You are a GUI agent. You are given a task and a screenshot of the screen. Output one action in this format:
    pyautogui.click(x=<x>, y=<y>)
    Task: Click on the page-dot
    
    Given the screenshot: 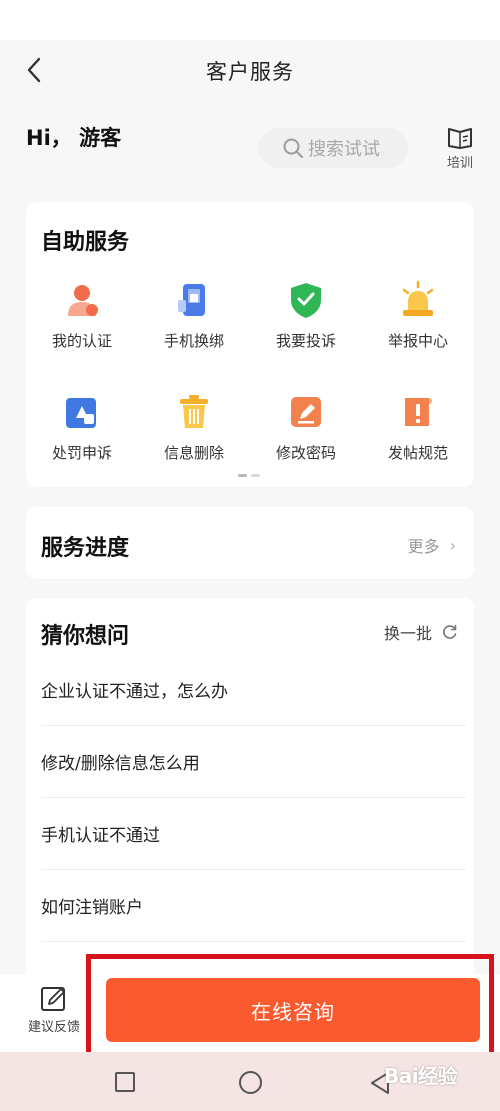 What is the action you would take?
    pyautogui.click(x=255, y=475)
    